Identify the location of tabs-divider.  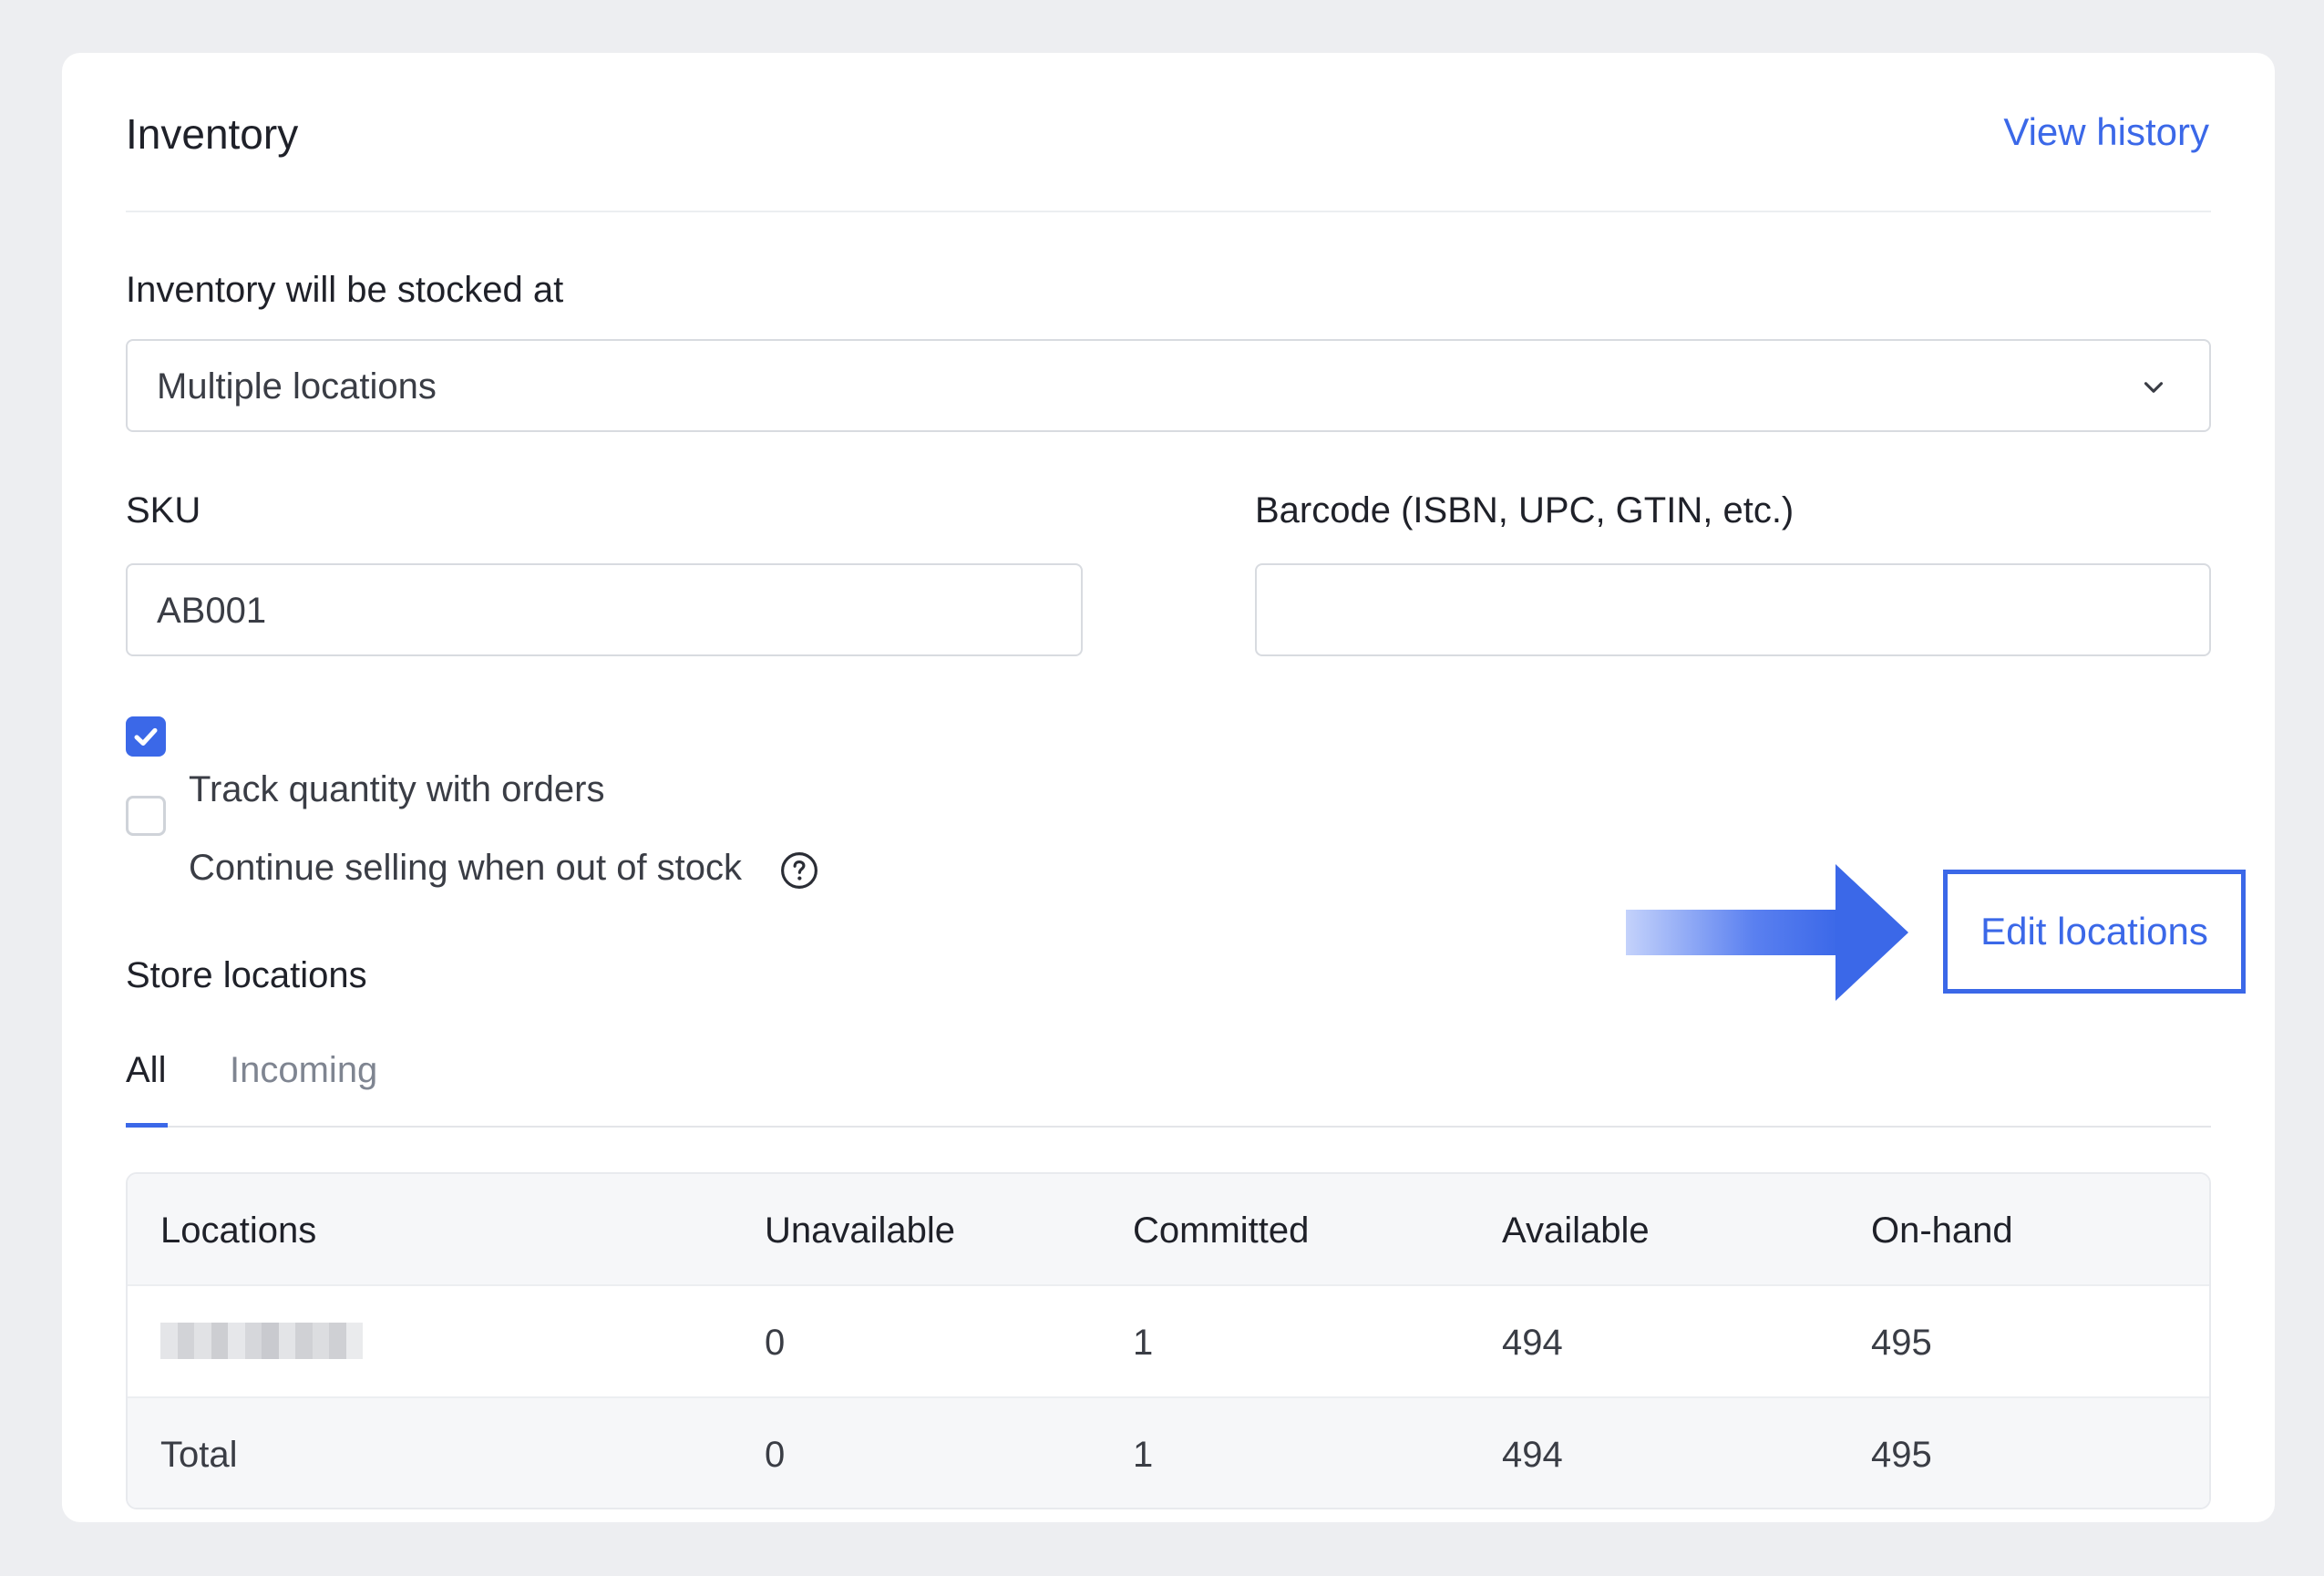
(1168, 1127).